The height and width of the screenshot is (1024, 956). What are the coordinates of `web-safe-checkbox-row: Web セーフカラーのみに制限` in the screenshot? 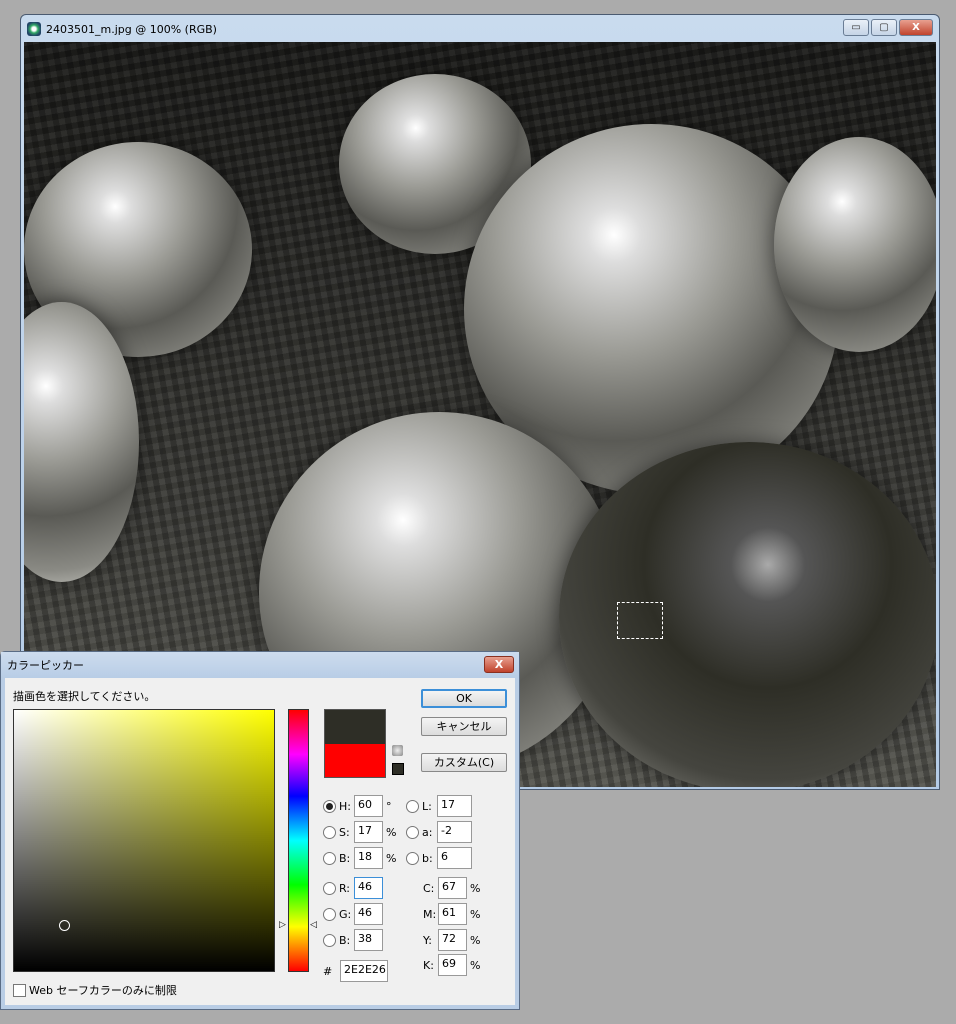 It's located at (95, 990).